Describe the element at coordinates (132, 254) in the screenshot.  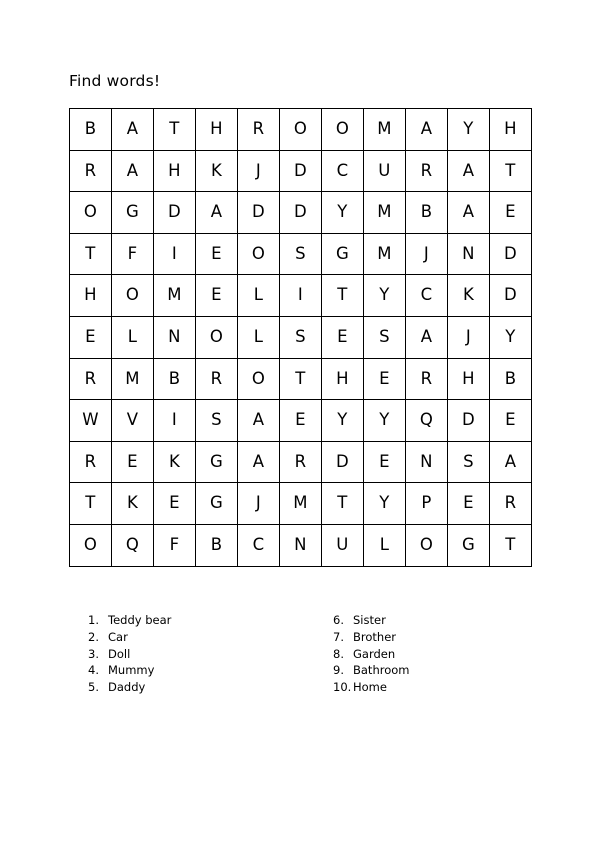
I see `letter-cell: F` at that location.